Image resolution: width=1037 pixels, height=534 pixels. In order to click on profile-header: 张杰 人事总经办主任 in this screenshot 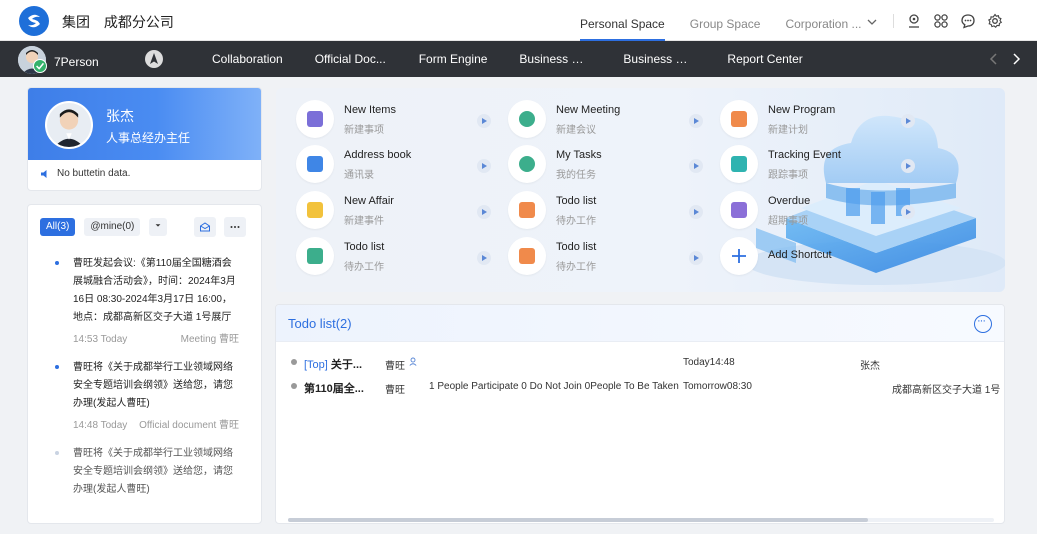, I will do `click(144, 124)`.